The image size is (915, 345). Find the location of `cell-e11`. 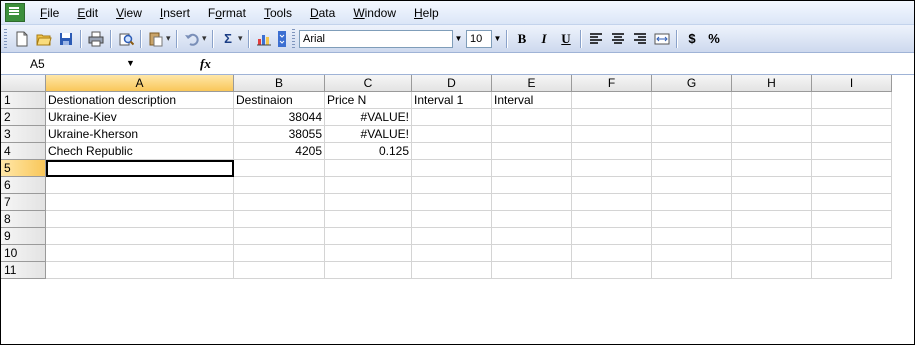

cell-e11 is located at coordinates (532, 270).